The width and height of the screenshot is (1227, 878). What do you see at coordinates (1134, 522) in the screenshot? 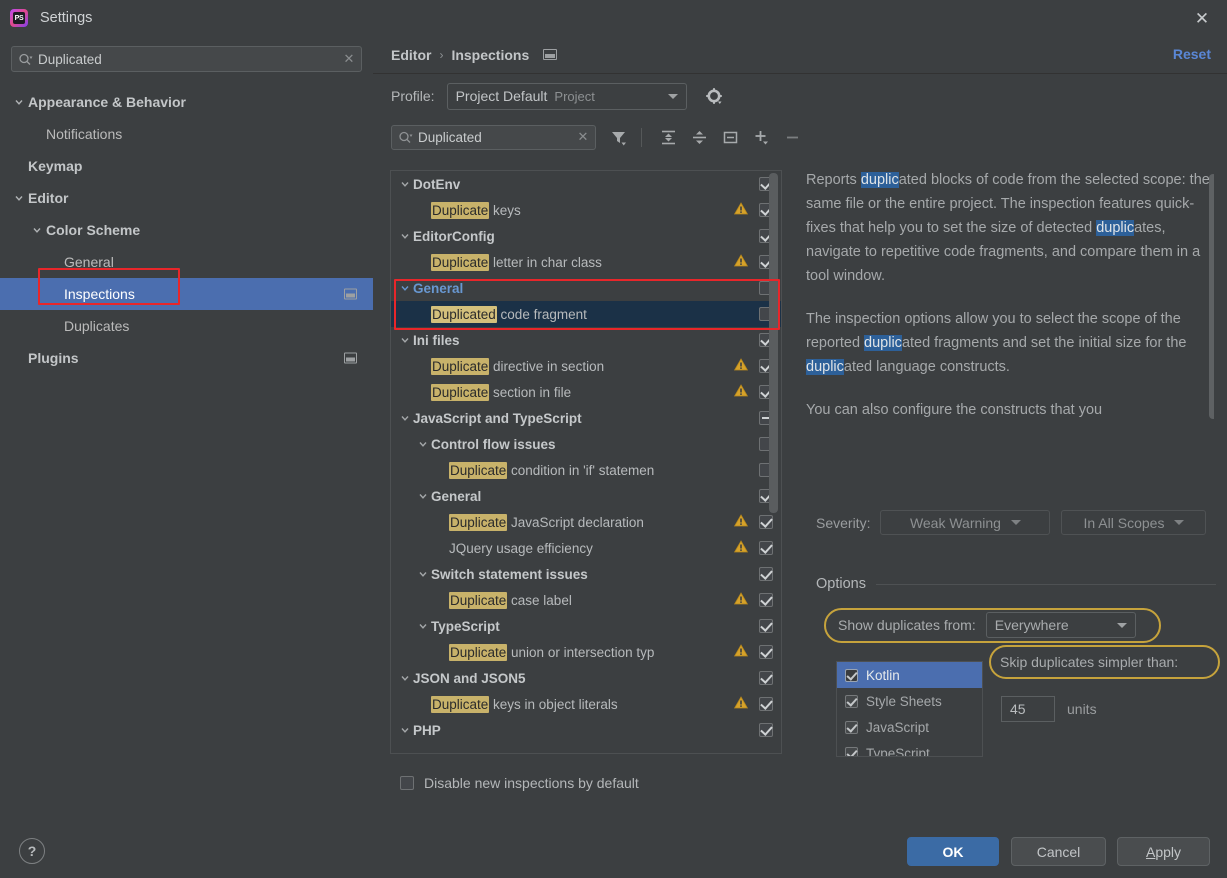
I see `severity-scope-dropdown: In All Scopes` at bounding box center [1134, 522].